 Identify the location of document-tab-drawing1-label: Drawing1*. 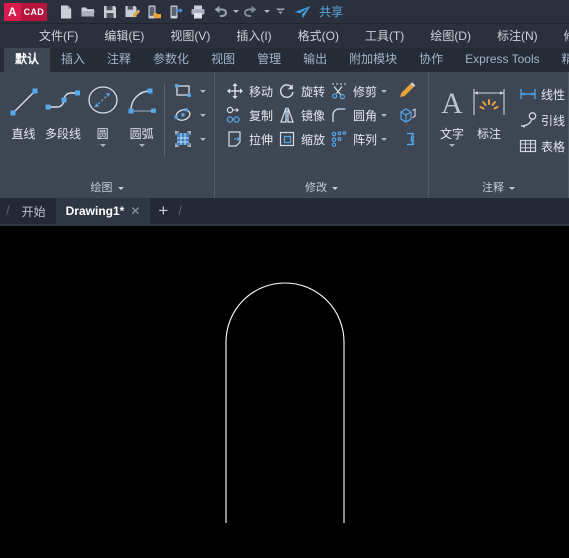
(95, 211).